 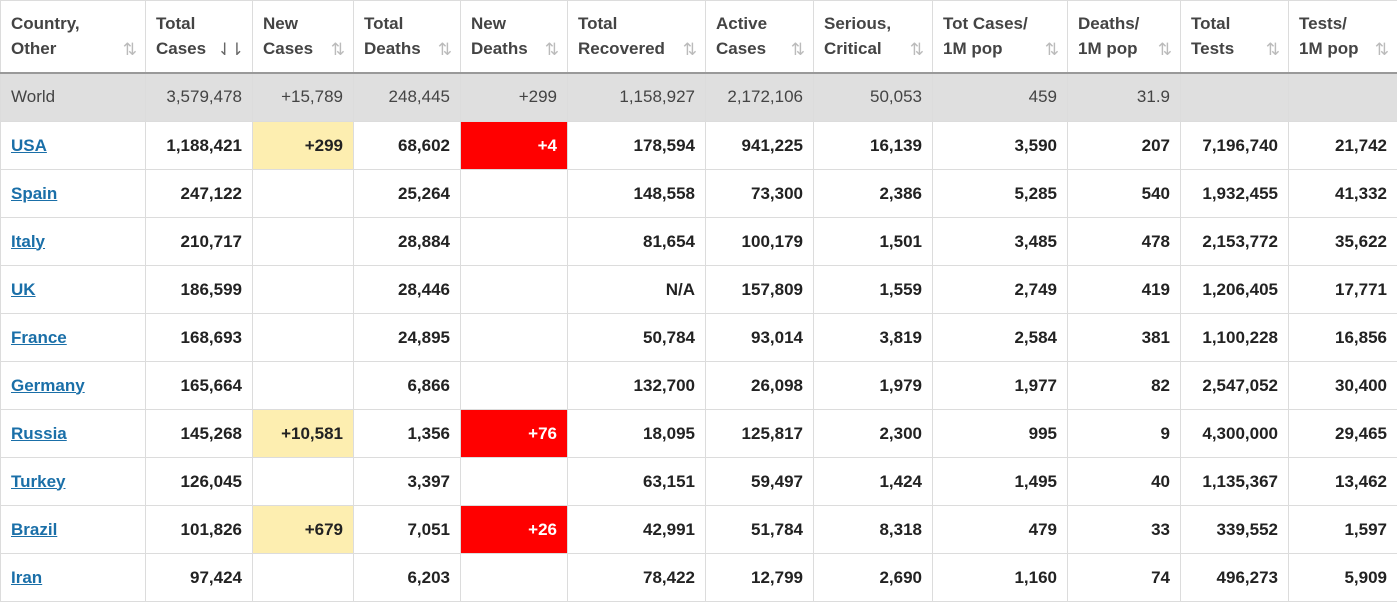 What do you see at coordinates (199, 146) in the screenshot?
I see `cell-total-cases: 1,188,421` at bounding box center [199, 146].